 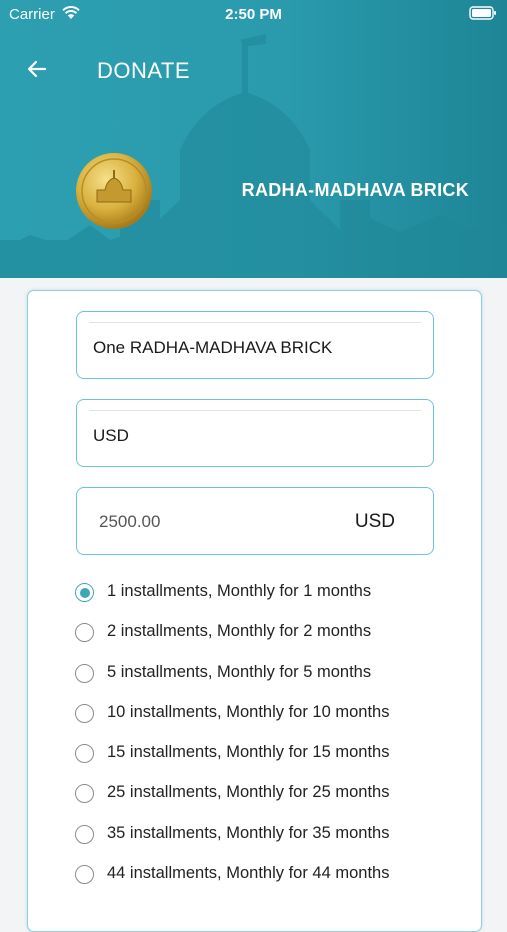 What do you see at coordinates (111, 435) in the screenshot?
I see `currency-field-value: USD` at bounding box center [111, 435].